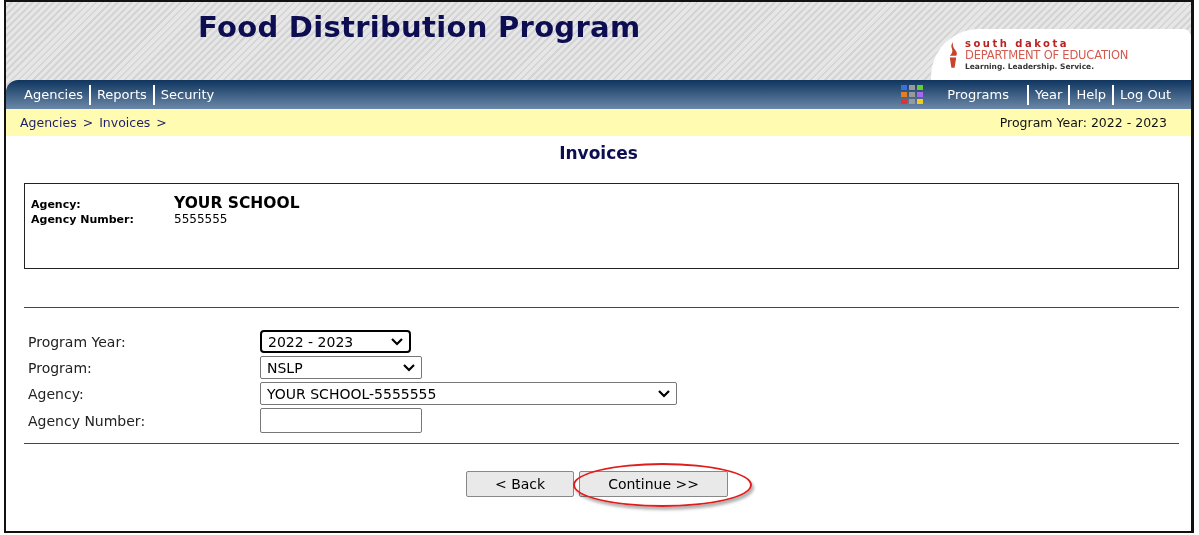 The width and height of the screenshot is (1199, 535). What do you see at coordinates (978, 94) in the screenshot?
I see `nav-link: Programs` at bounding box center [978, 94].